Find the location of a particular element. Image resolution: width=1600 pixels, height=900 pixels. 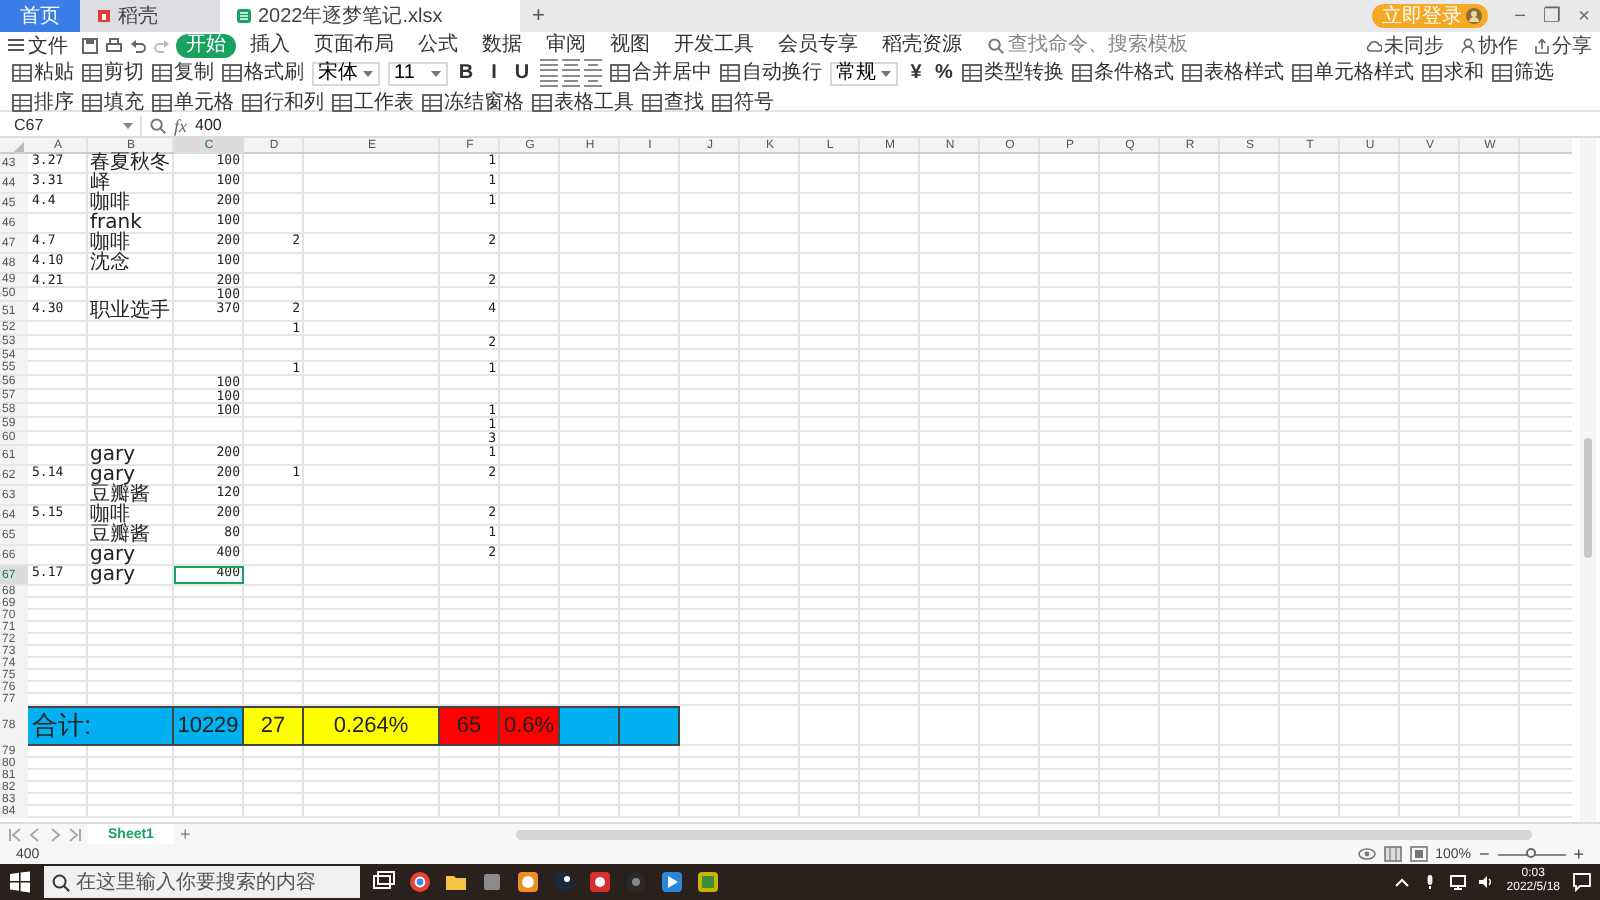

toolbar-button: 条件格式 is located at coordinates (1123, 73).